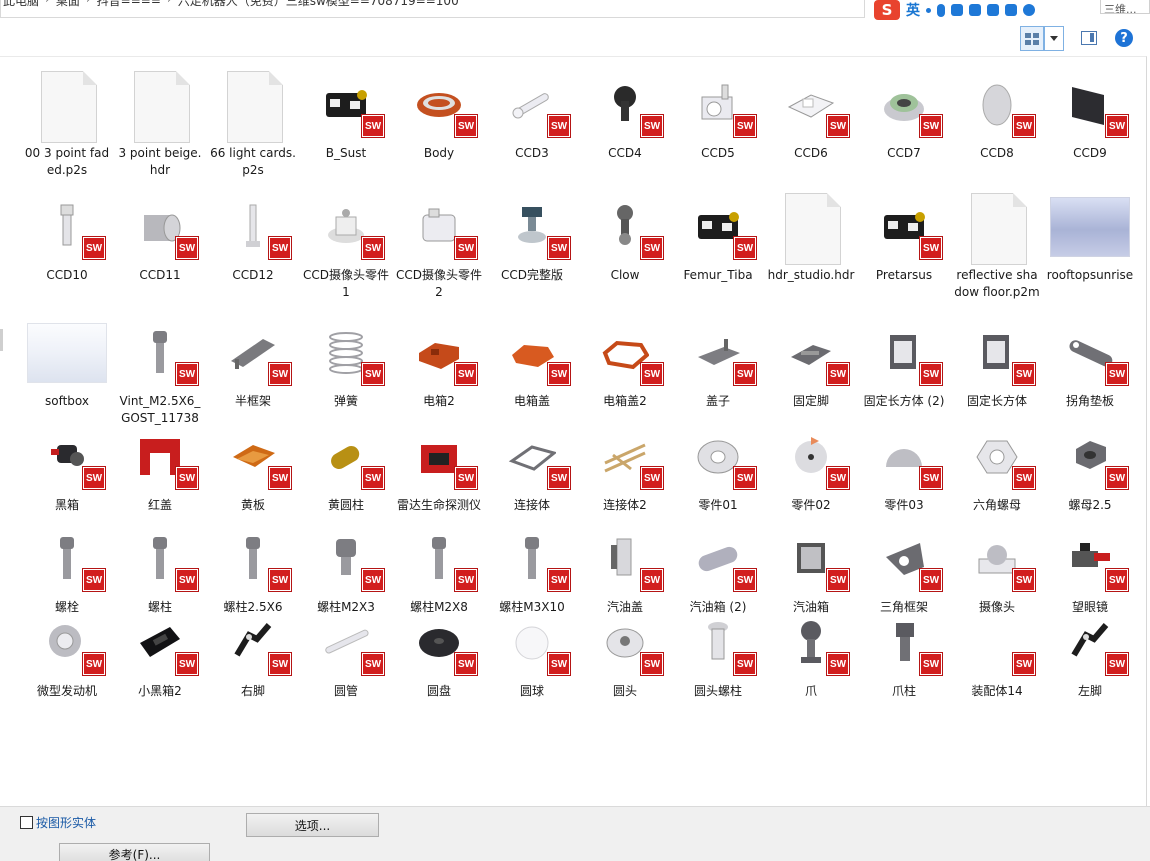 The height and width of the screenshot is (861, 1150). I want to click on breadcrumb-item: 此电脑, so click(21, 4).